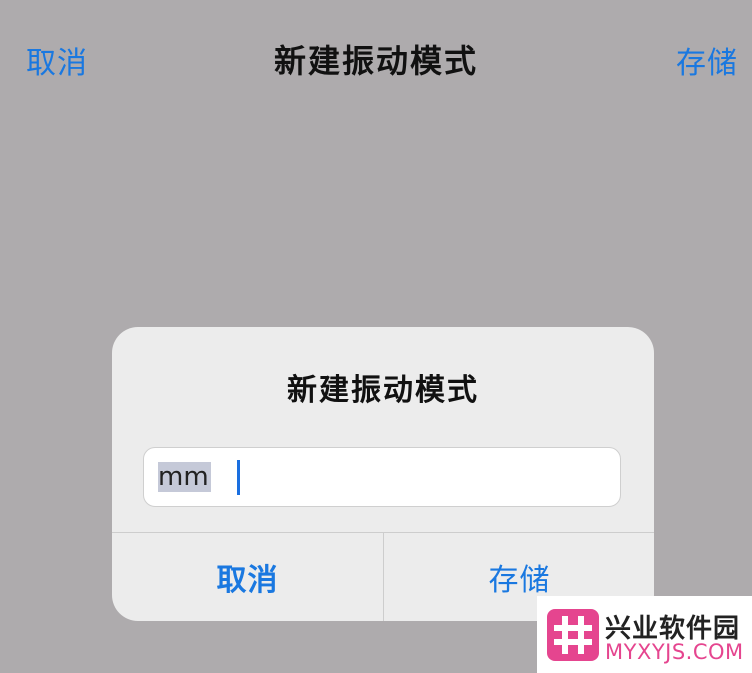 The height and width of the screenshot is (673, 752). What do you see at coordinates (644, 634) in the screenshot?
I see `watermark: 兴业软件园 MYXYJS.COM` at bounding box center [644, 634].